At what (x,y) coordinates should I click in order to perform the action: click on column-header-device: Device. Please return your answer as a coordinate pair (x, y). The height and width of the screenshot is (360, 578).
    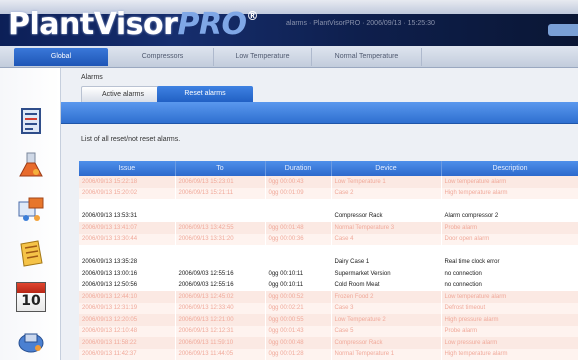
    Looking at the image, I should click on (386, 168).